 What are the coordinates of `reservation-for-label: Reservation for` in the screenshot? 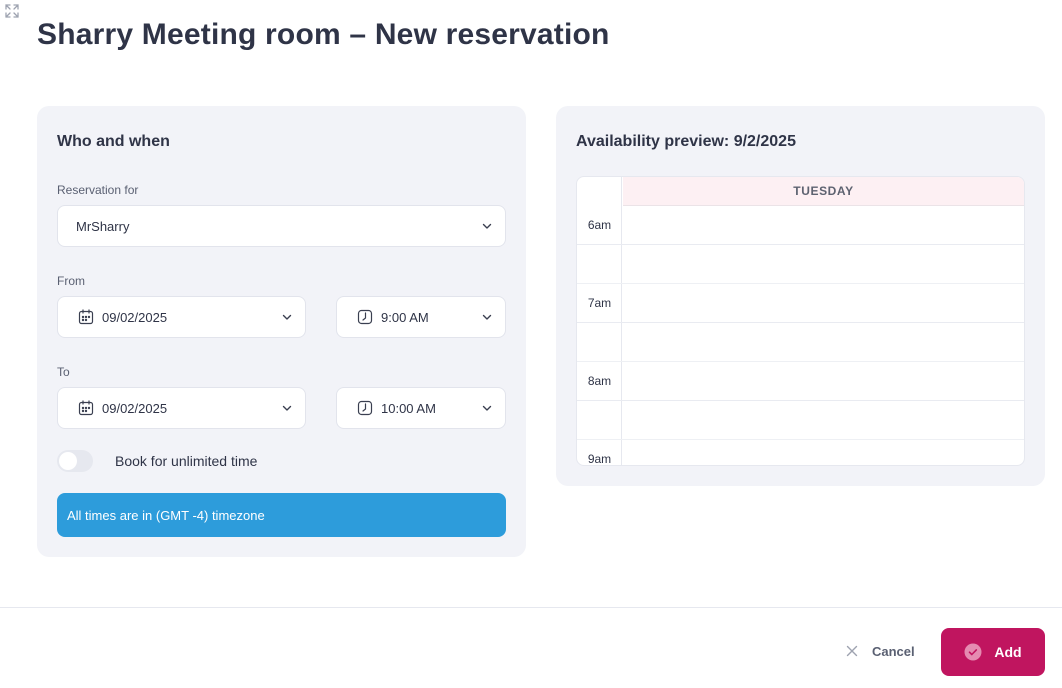 It's located at (98, 190).